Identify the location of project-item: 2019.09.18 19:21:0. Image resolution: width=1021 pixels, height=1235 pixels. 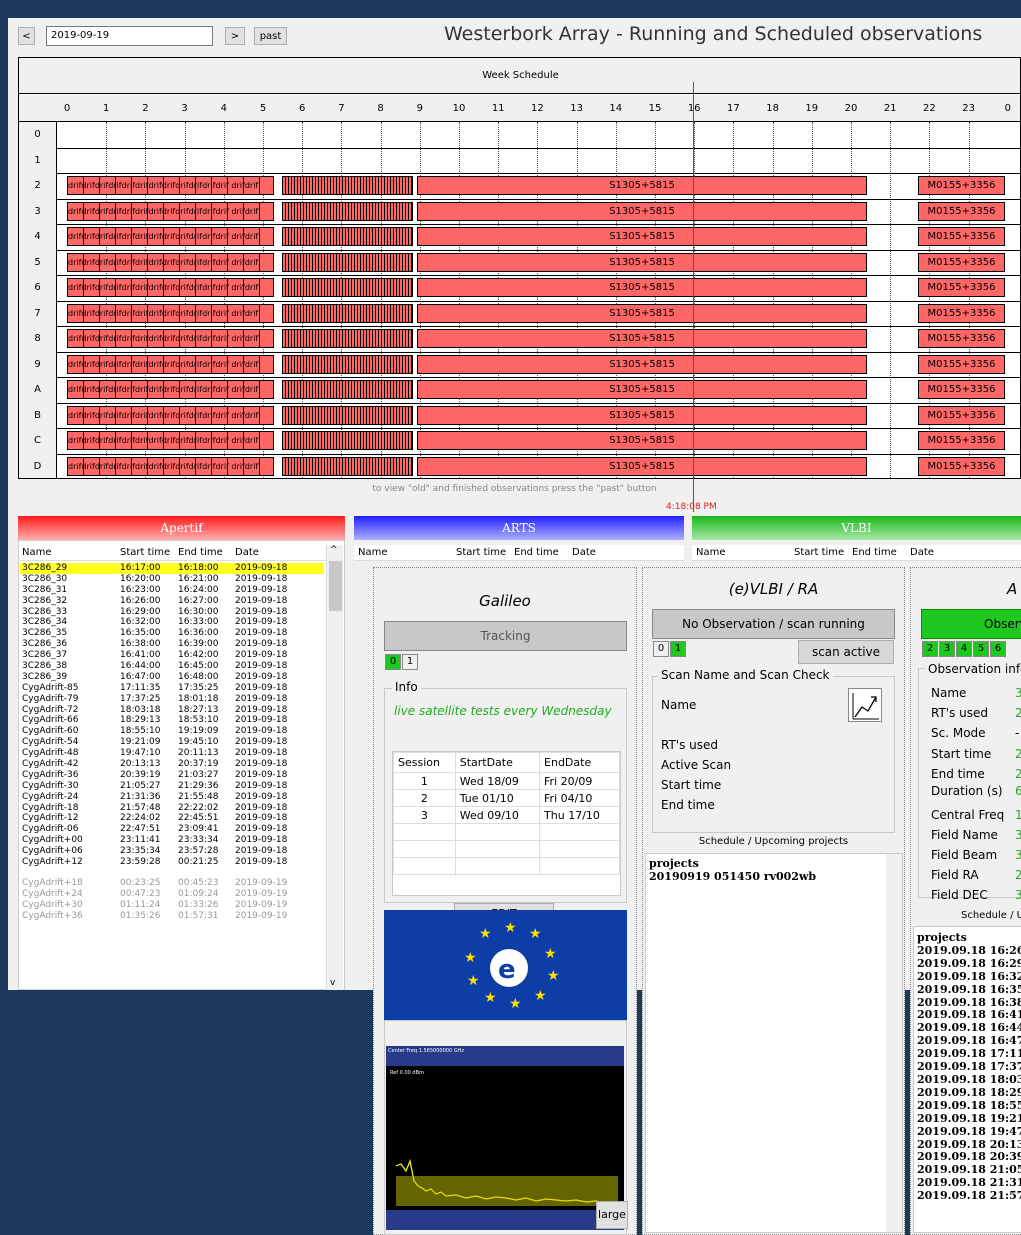
(967, 1119).